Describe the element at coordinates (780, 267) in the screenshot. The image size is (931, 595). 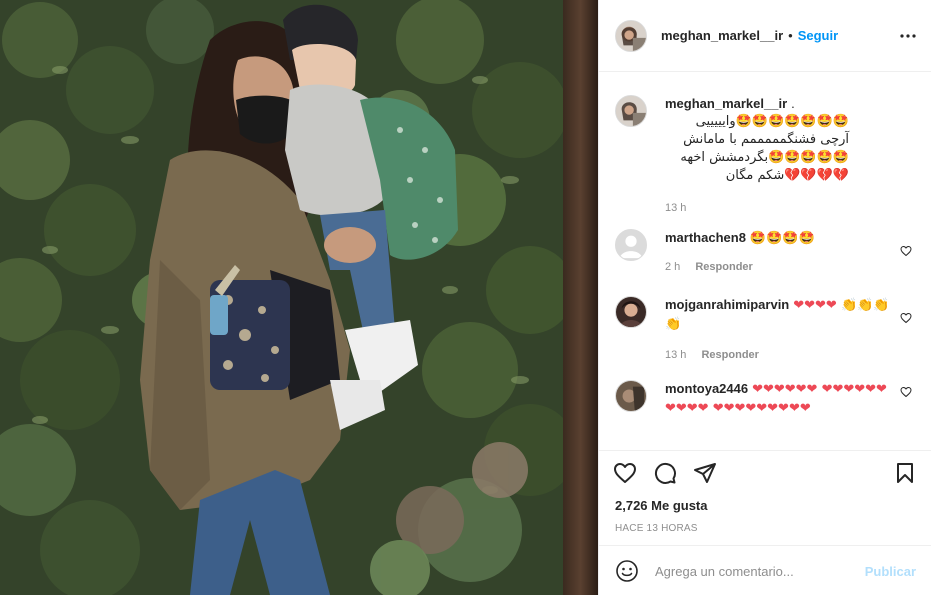
I see `comment-meta: 2 h Responder` at that location.